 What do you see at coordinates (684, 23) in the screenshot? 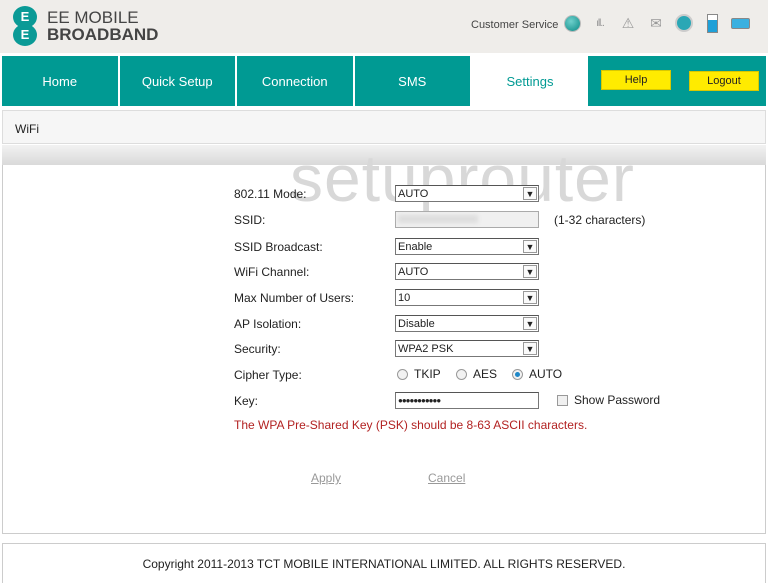
I see `wifi-icon` at bounding box center [684, 23].